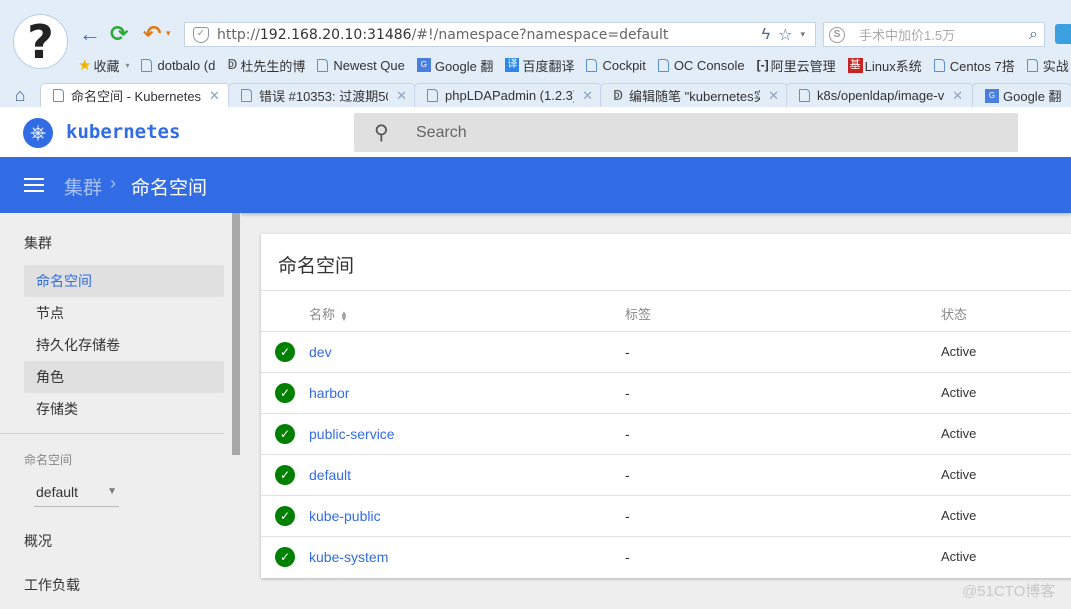 The width and height of the screenshot is (1071, 609). I want to click on back-arrow-icon: ←, so click(90, 34).